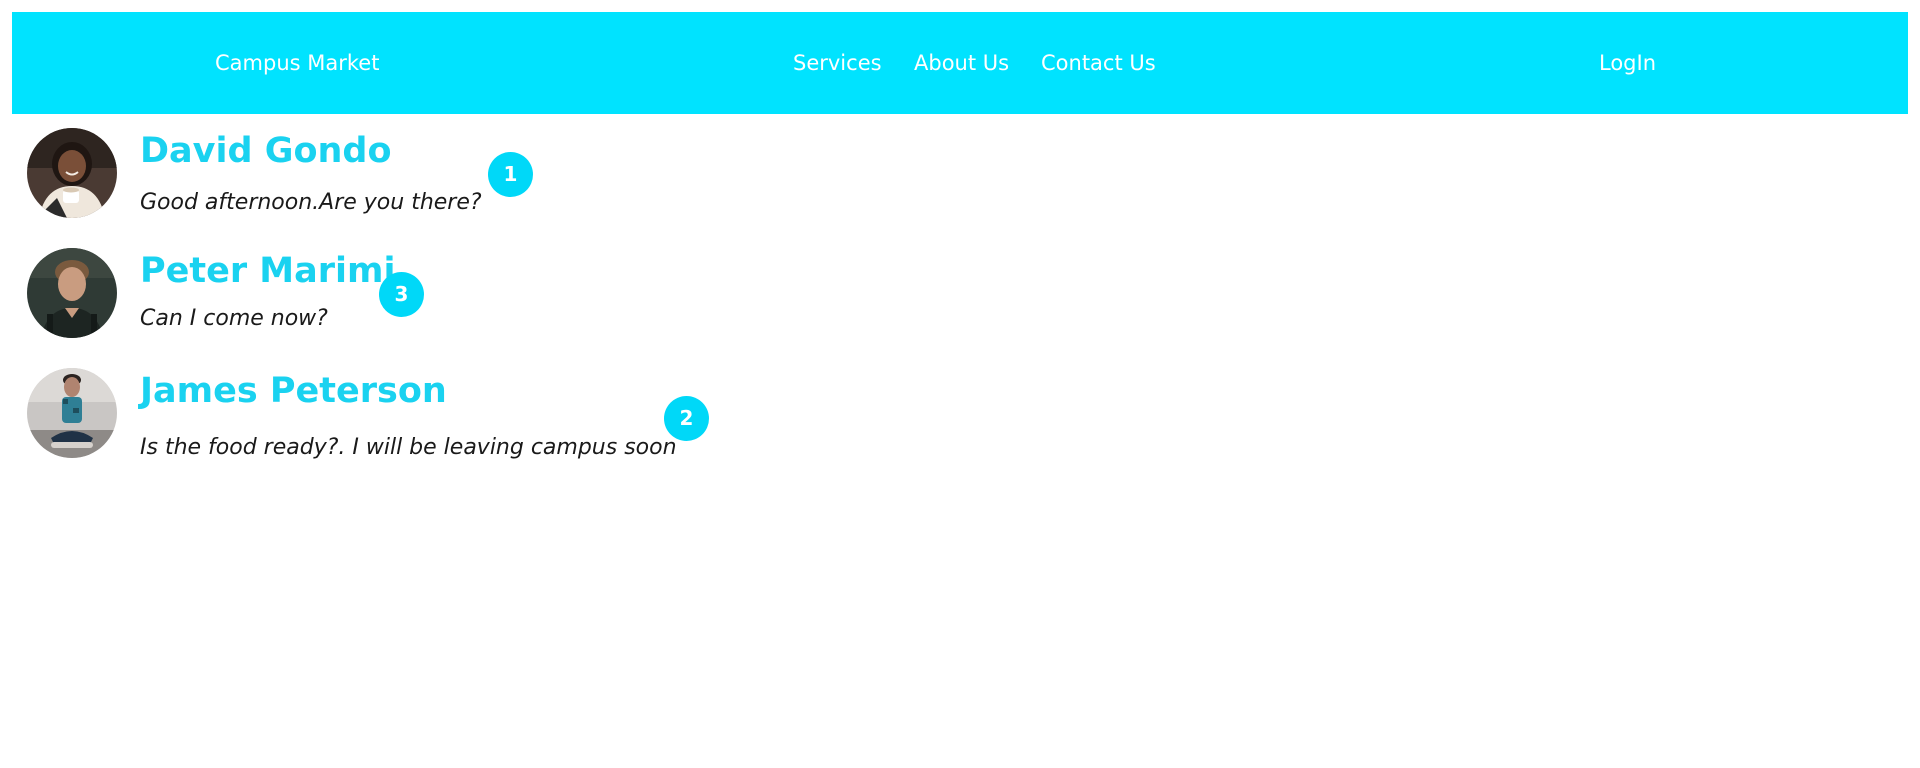  What do you see at coordinates (686, 418) in the screenshot?
I see `unread-count-badge: 2` at bounding box center [686, 418].